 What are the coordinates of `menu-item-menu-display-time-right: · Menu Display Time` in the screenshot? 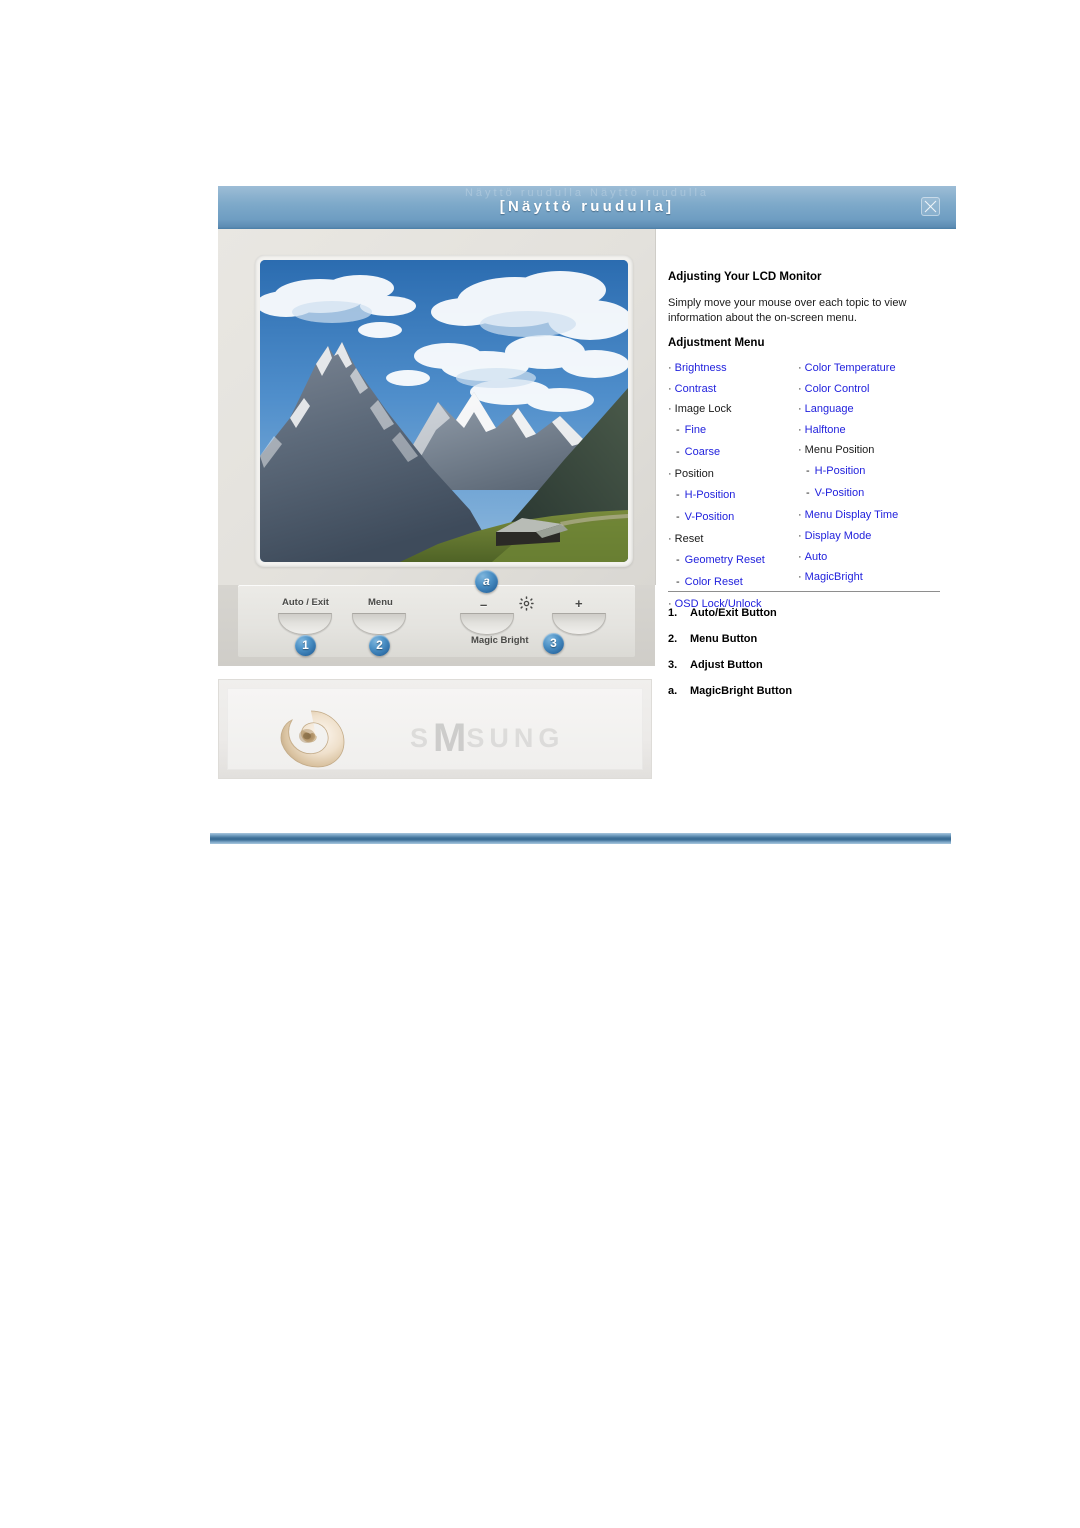 It's located at (863, 515).